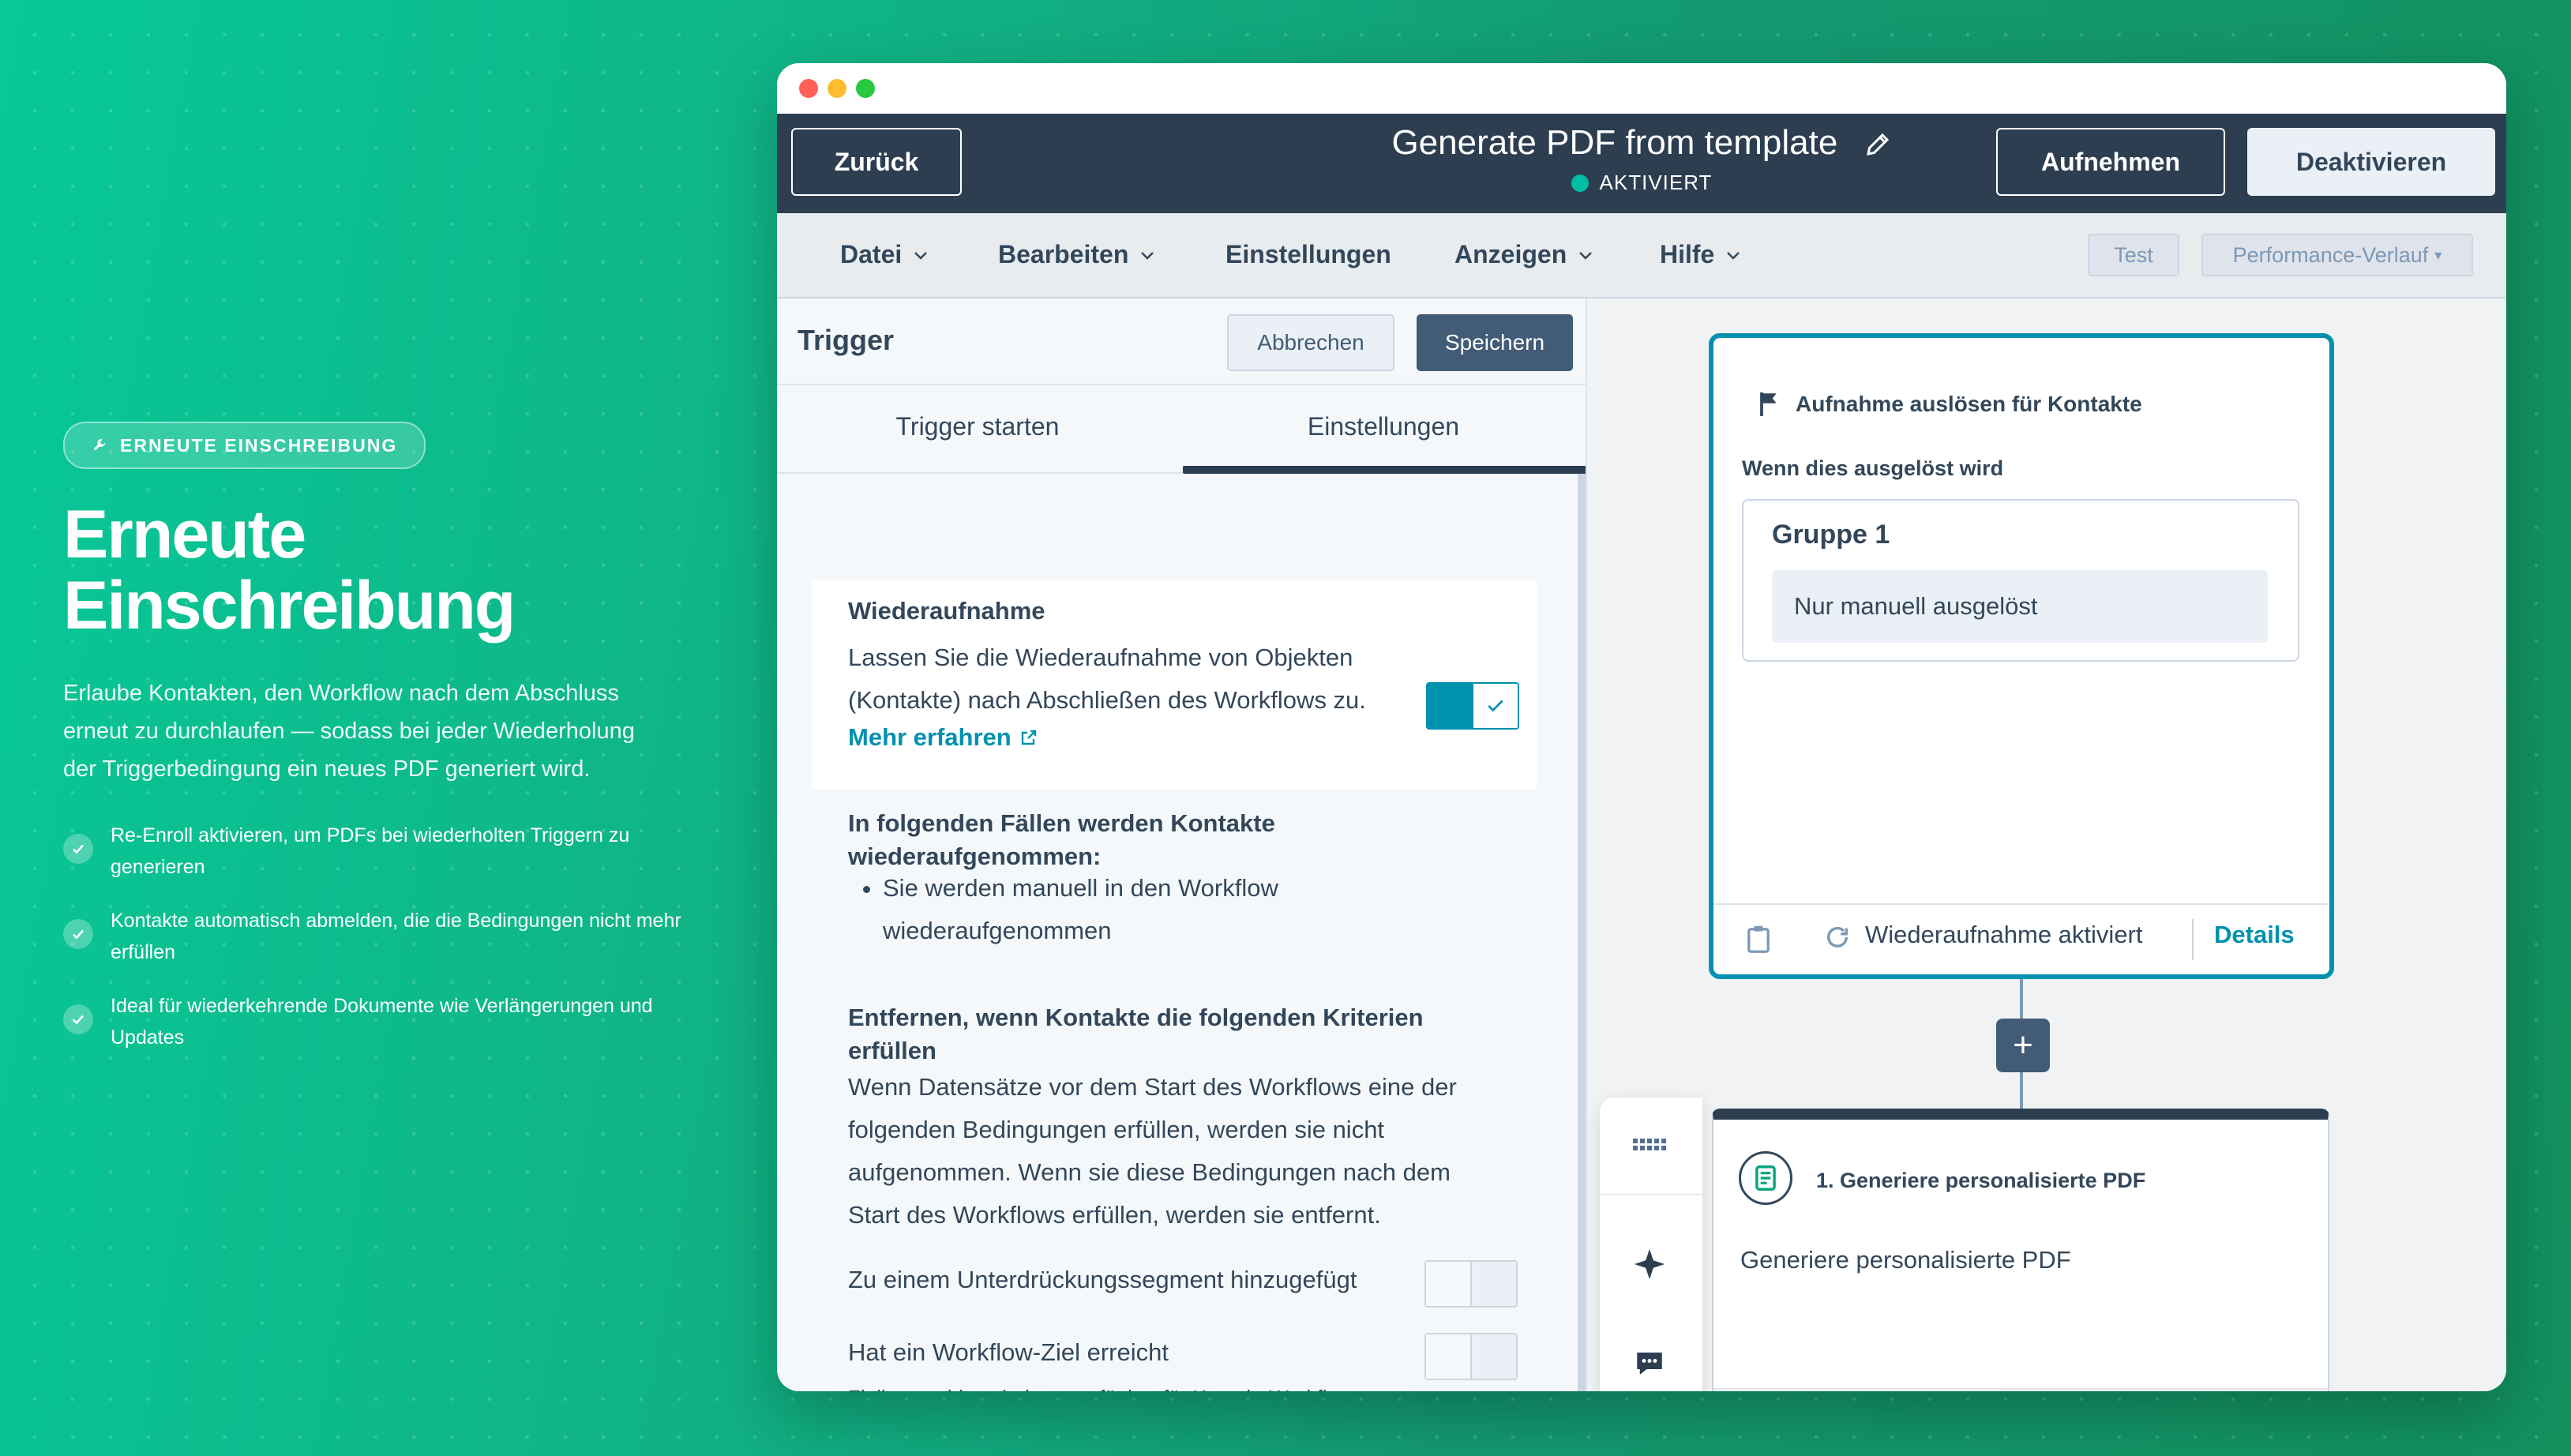 This screenshot has height=1456, width=2571. I want to click on menu-bearbeiten-label: Bearbeiten, so click(1063, 254).